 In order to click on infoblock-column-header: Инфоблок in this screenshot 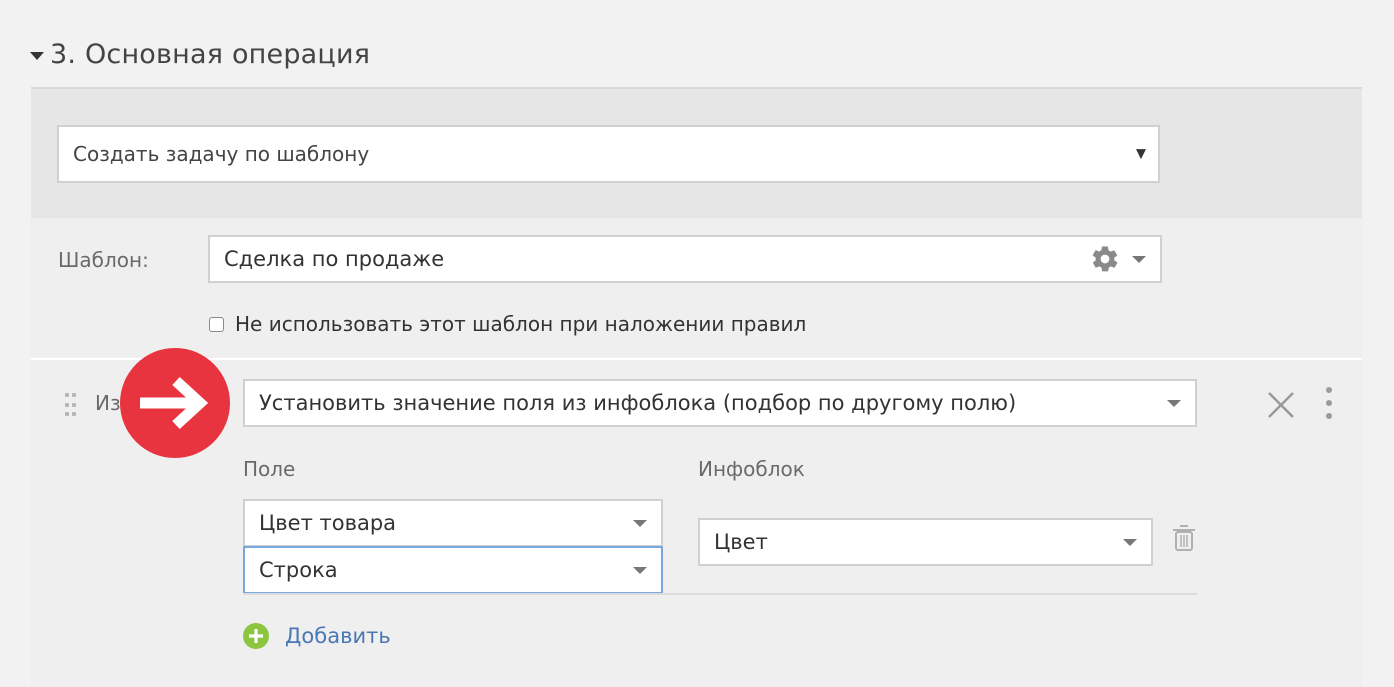, I will do `click(751, 469)`.